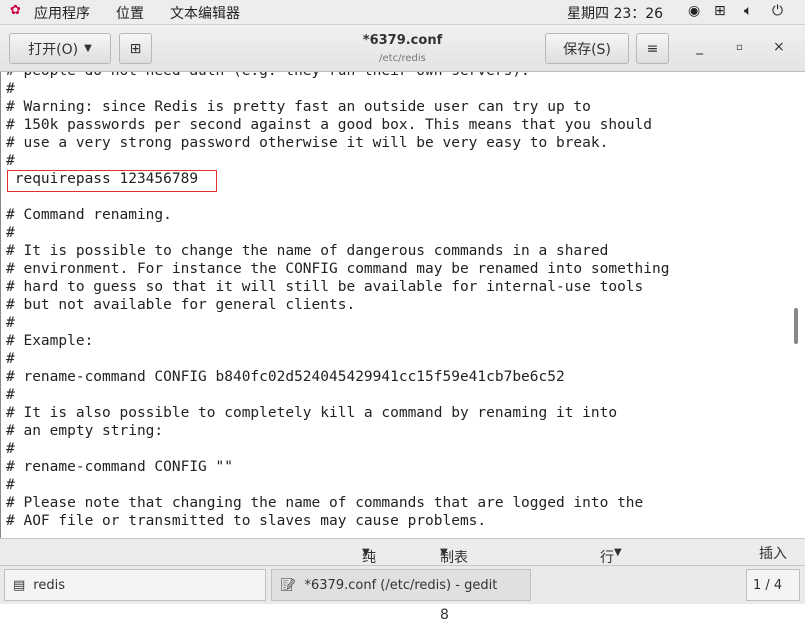 Image resolution: width=805 pixels, height=623 pixels. I want to click on task-redis: ▤ redis, so click(135, 585).